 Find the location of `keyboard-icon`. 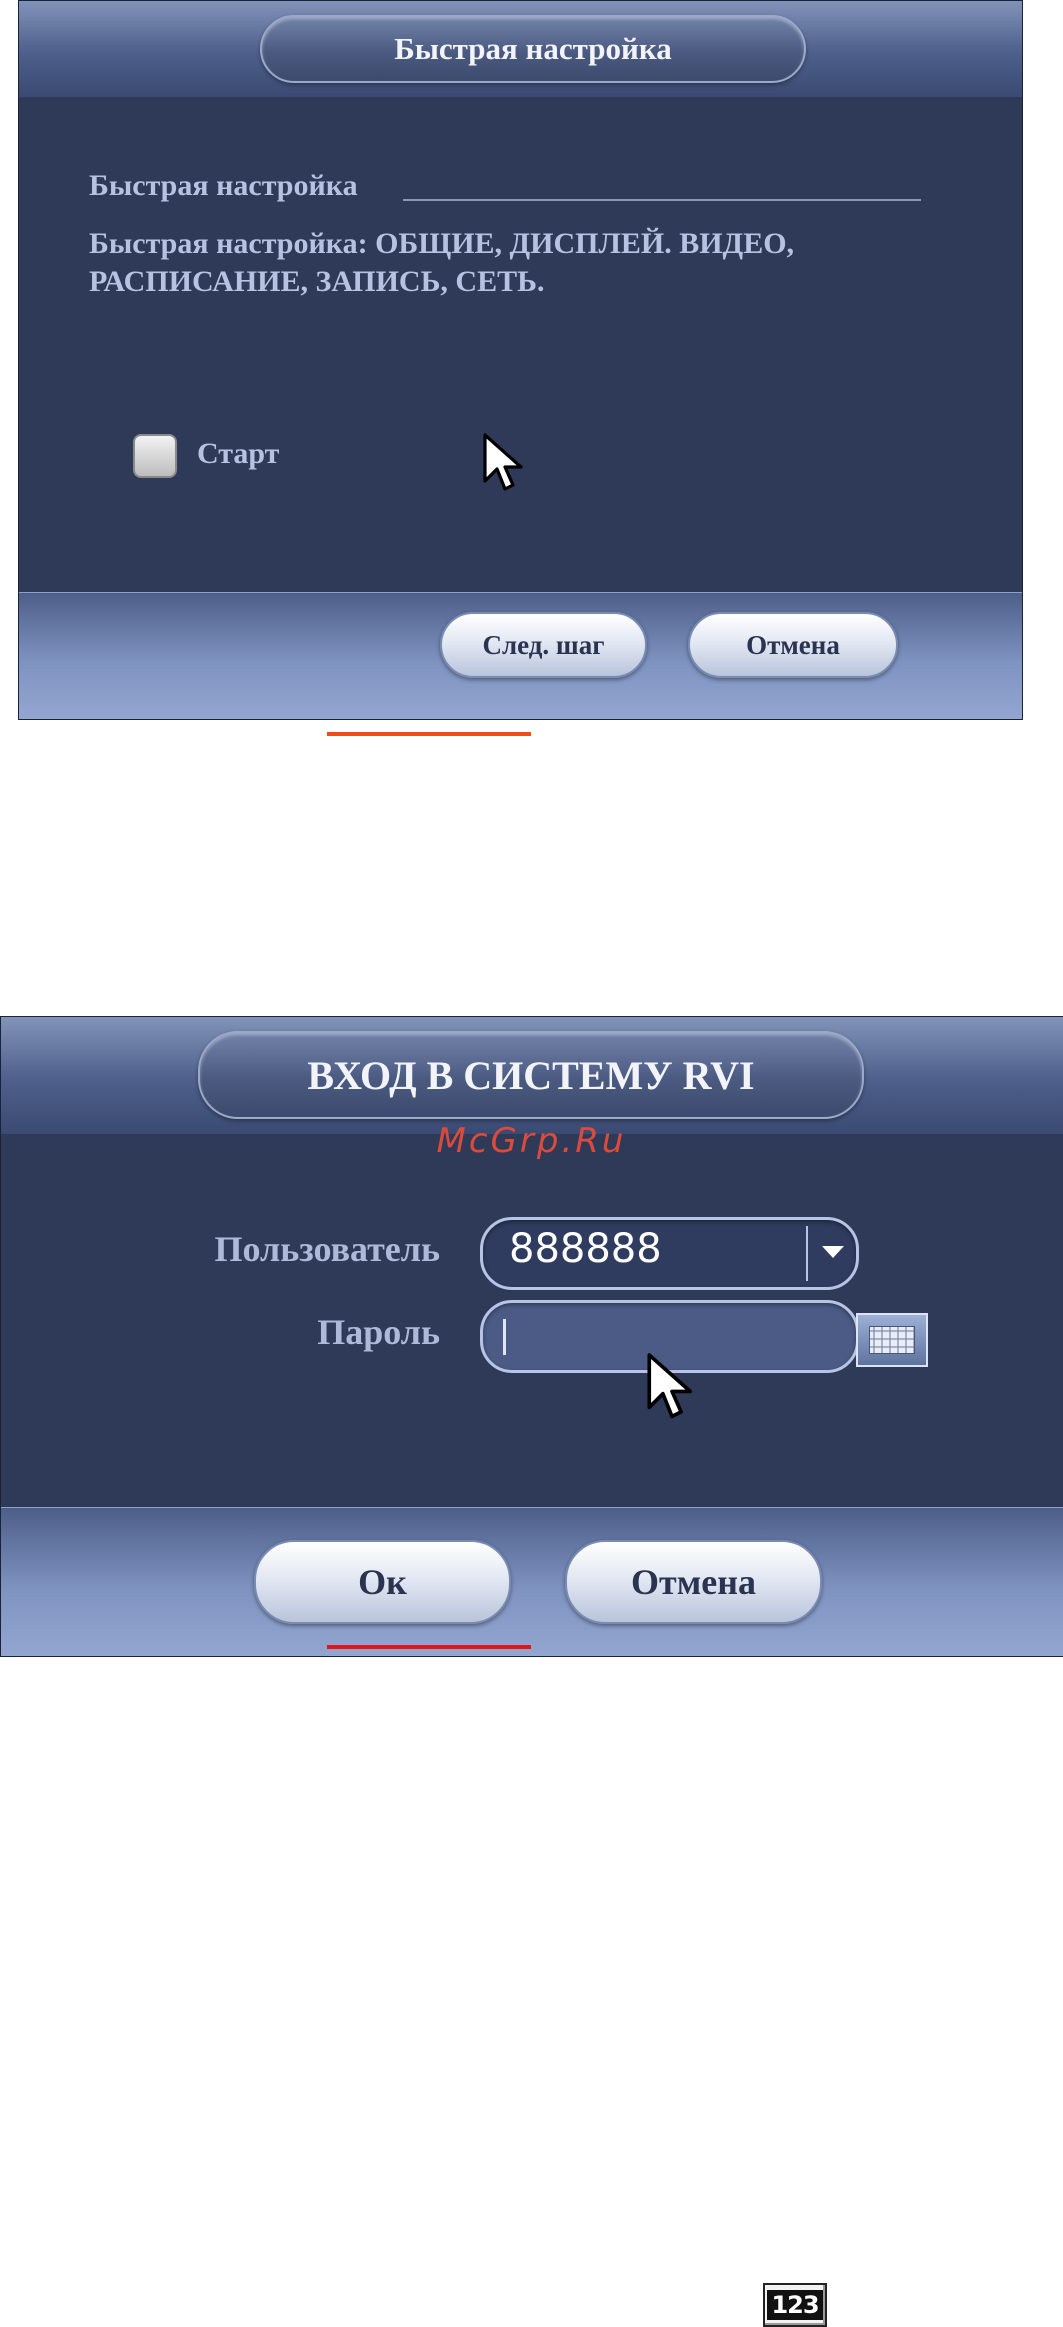

keyboard-icon is located at coordinates (892, 1340).